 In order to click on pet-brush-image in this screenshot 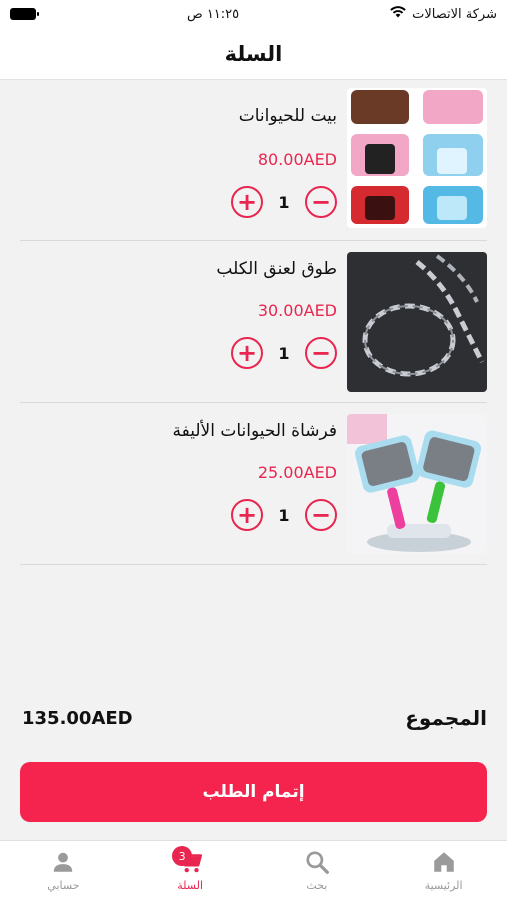, I will do `click(417, 484)`.